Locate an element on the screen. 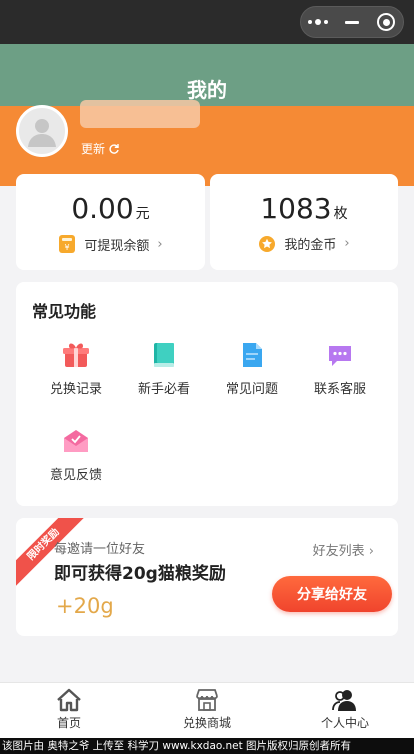  feature-label: 兑换记录 is located at coordinates (75, 389).